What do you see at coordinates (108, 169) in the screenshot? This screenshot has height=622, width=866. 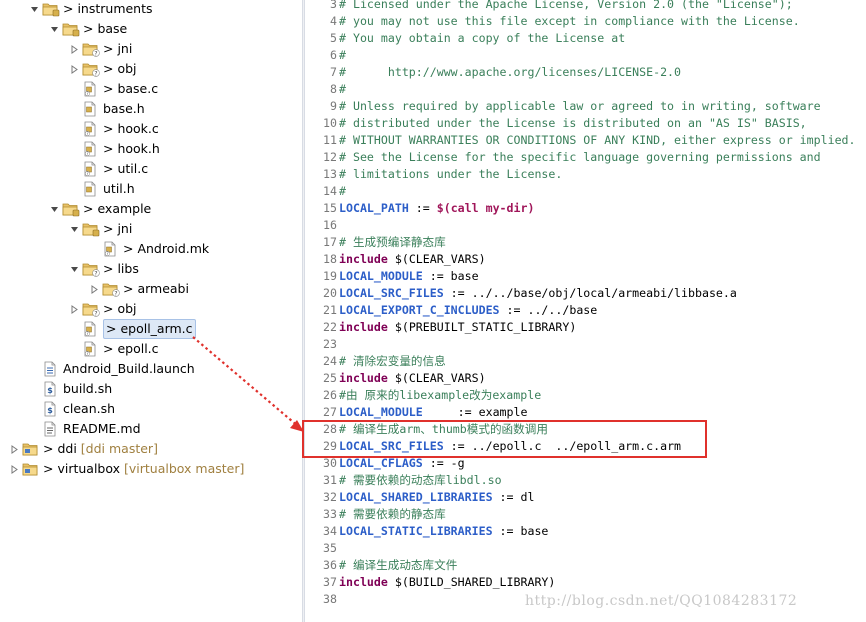 I see `tree-item-util-c: ? > util.c` at bounding box center [108, 169].